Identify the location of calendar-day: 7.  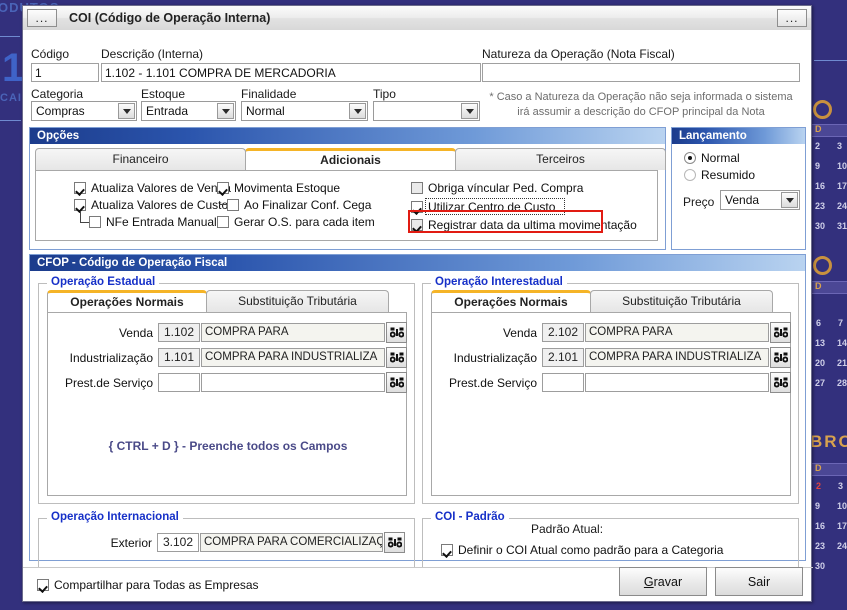
(841, 323).